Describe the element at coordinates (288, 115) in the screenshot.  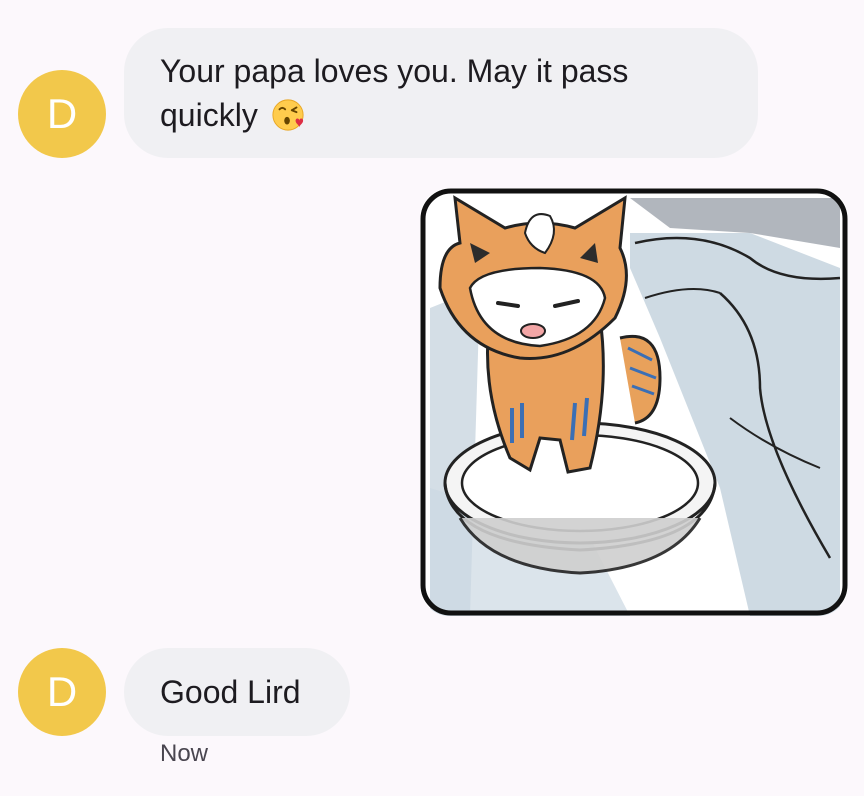
I see `kissing-face-icon` at that location.